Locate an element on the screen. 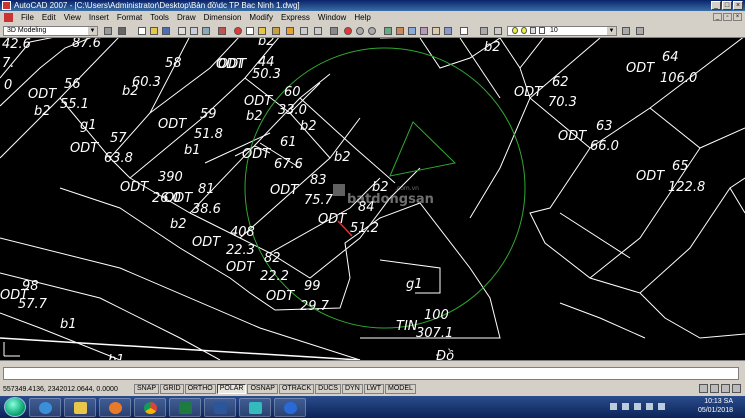  pan-icon is located at coordinates (334, 31).